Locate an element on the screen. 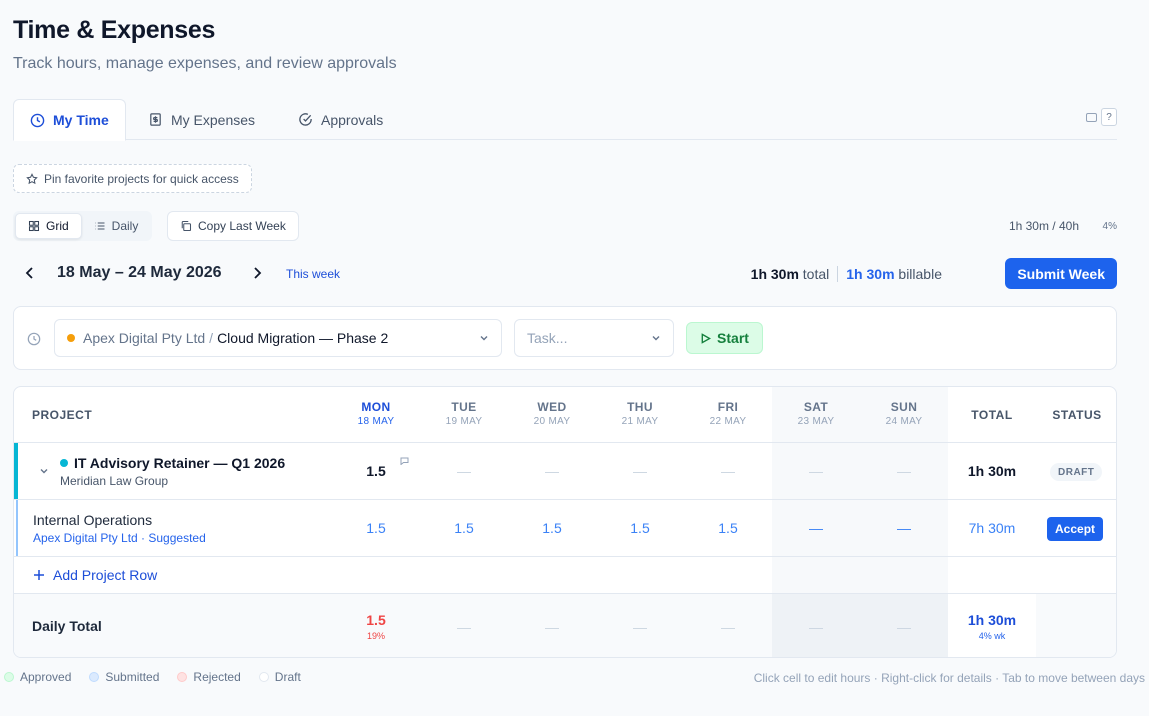  day-date: 23 MAY is located at coordinates (816, 421).